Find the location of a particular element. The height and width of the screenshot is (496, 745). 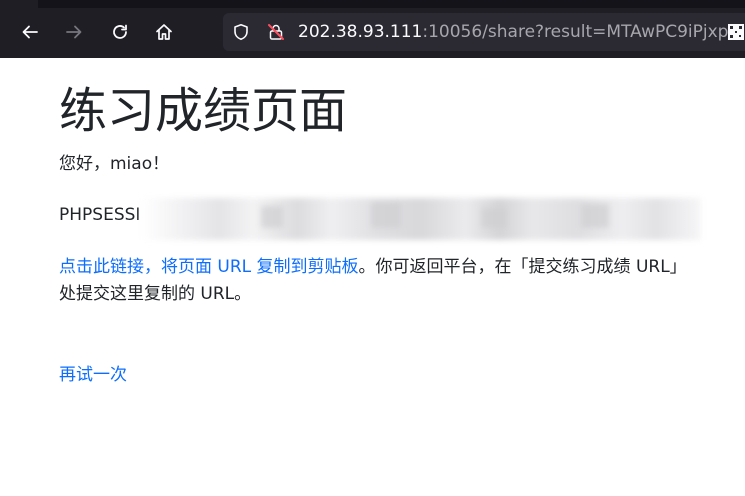

back-arrow-icon is located at coordinates (30, 32).